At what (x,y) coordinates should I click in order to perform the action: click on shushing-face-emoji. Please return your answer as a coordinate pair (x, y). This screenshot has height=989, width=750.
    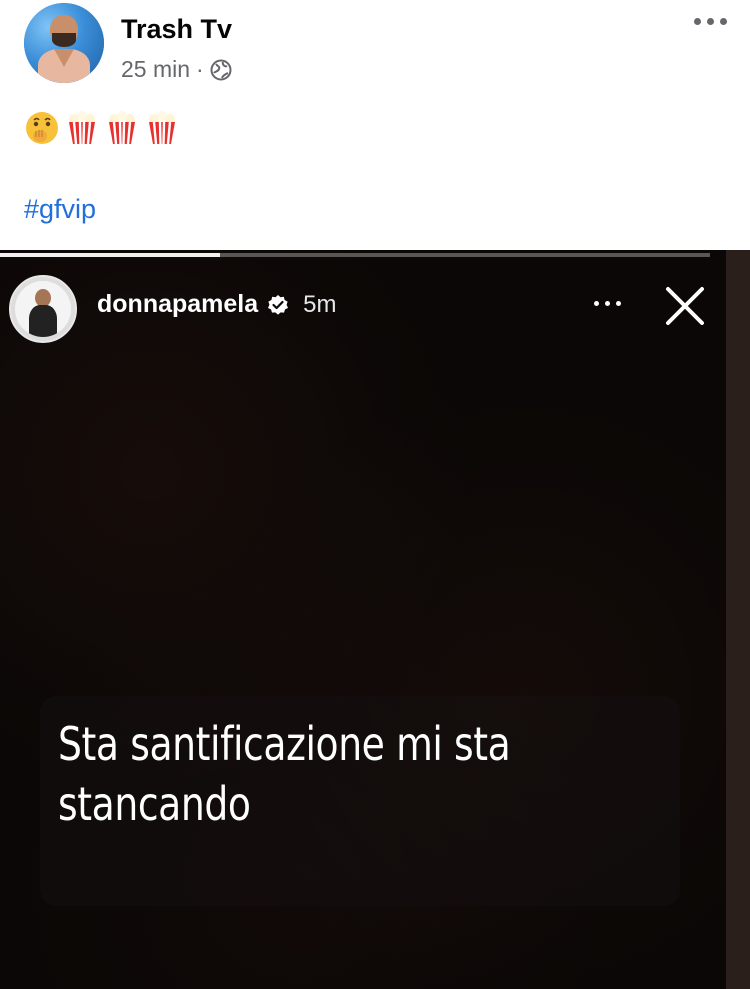
    Looking at the image, I should click on (42, 128).